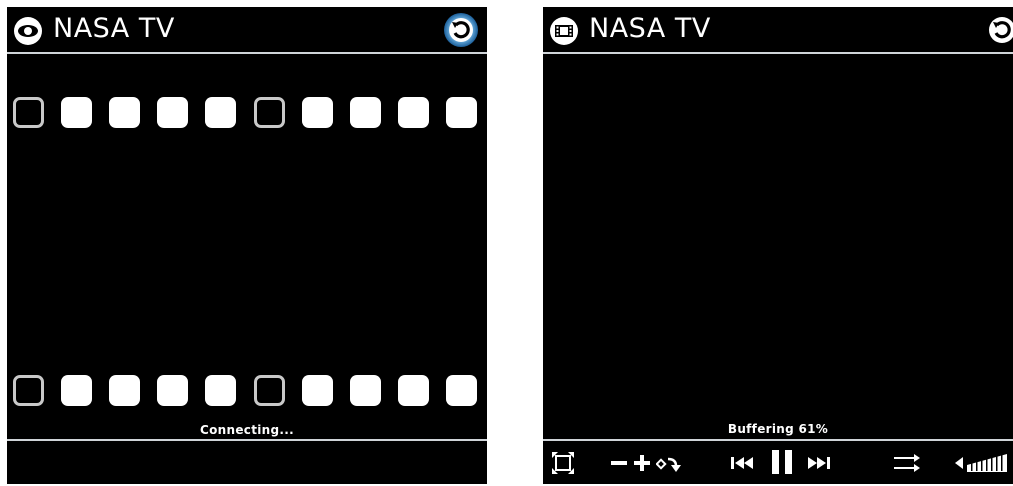 The height and width of the screenshot is (486, 1013). Describe the element at coordinates (671, 463) in the screenshot. I see `rotate-icon` at that location.